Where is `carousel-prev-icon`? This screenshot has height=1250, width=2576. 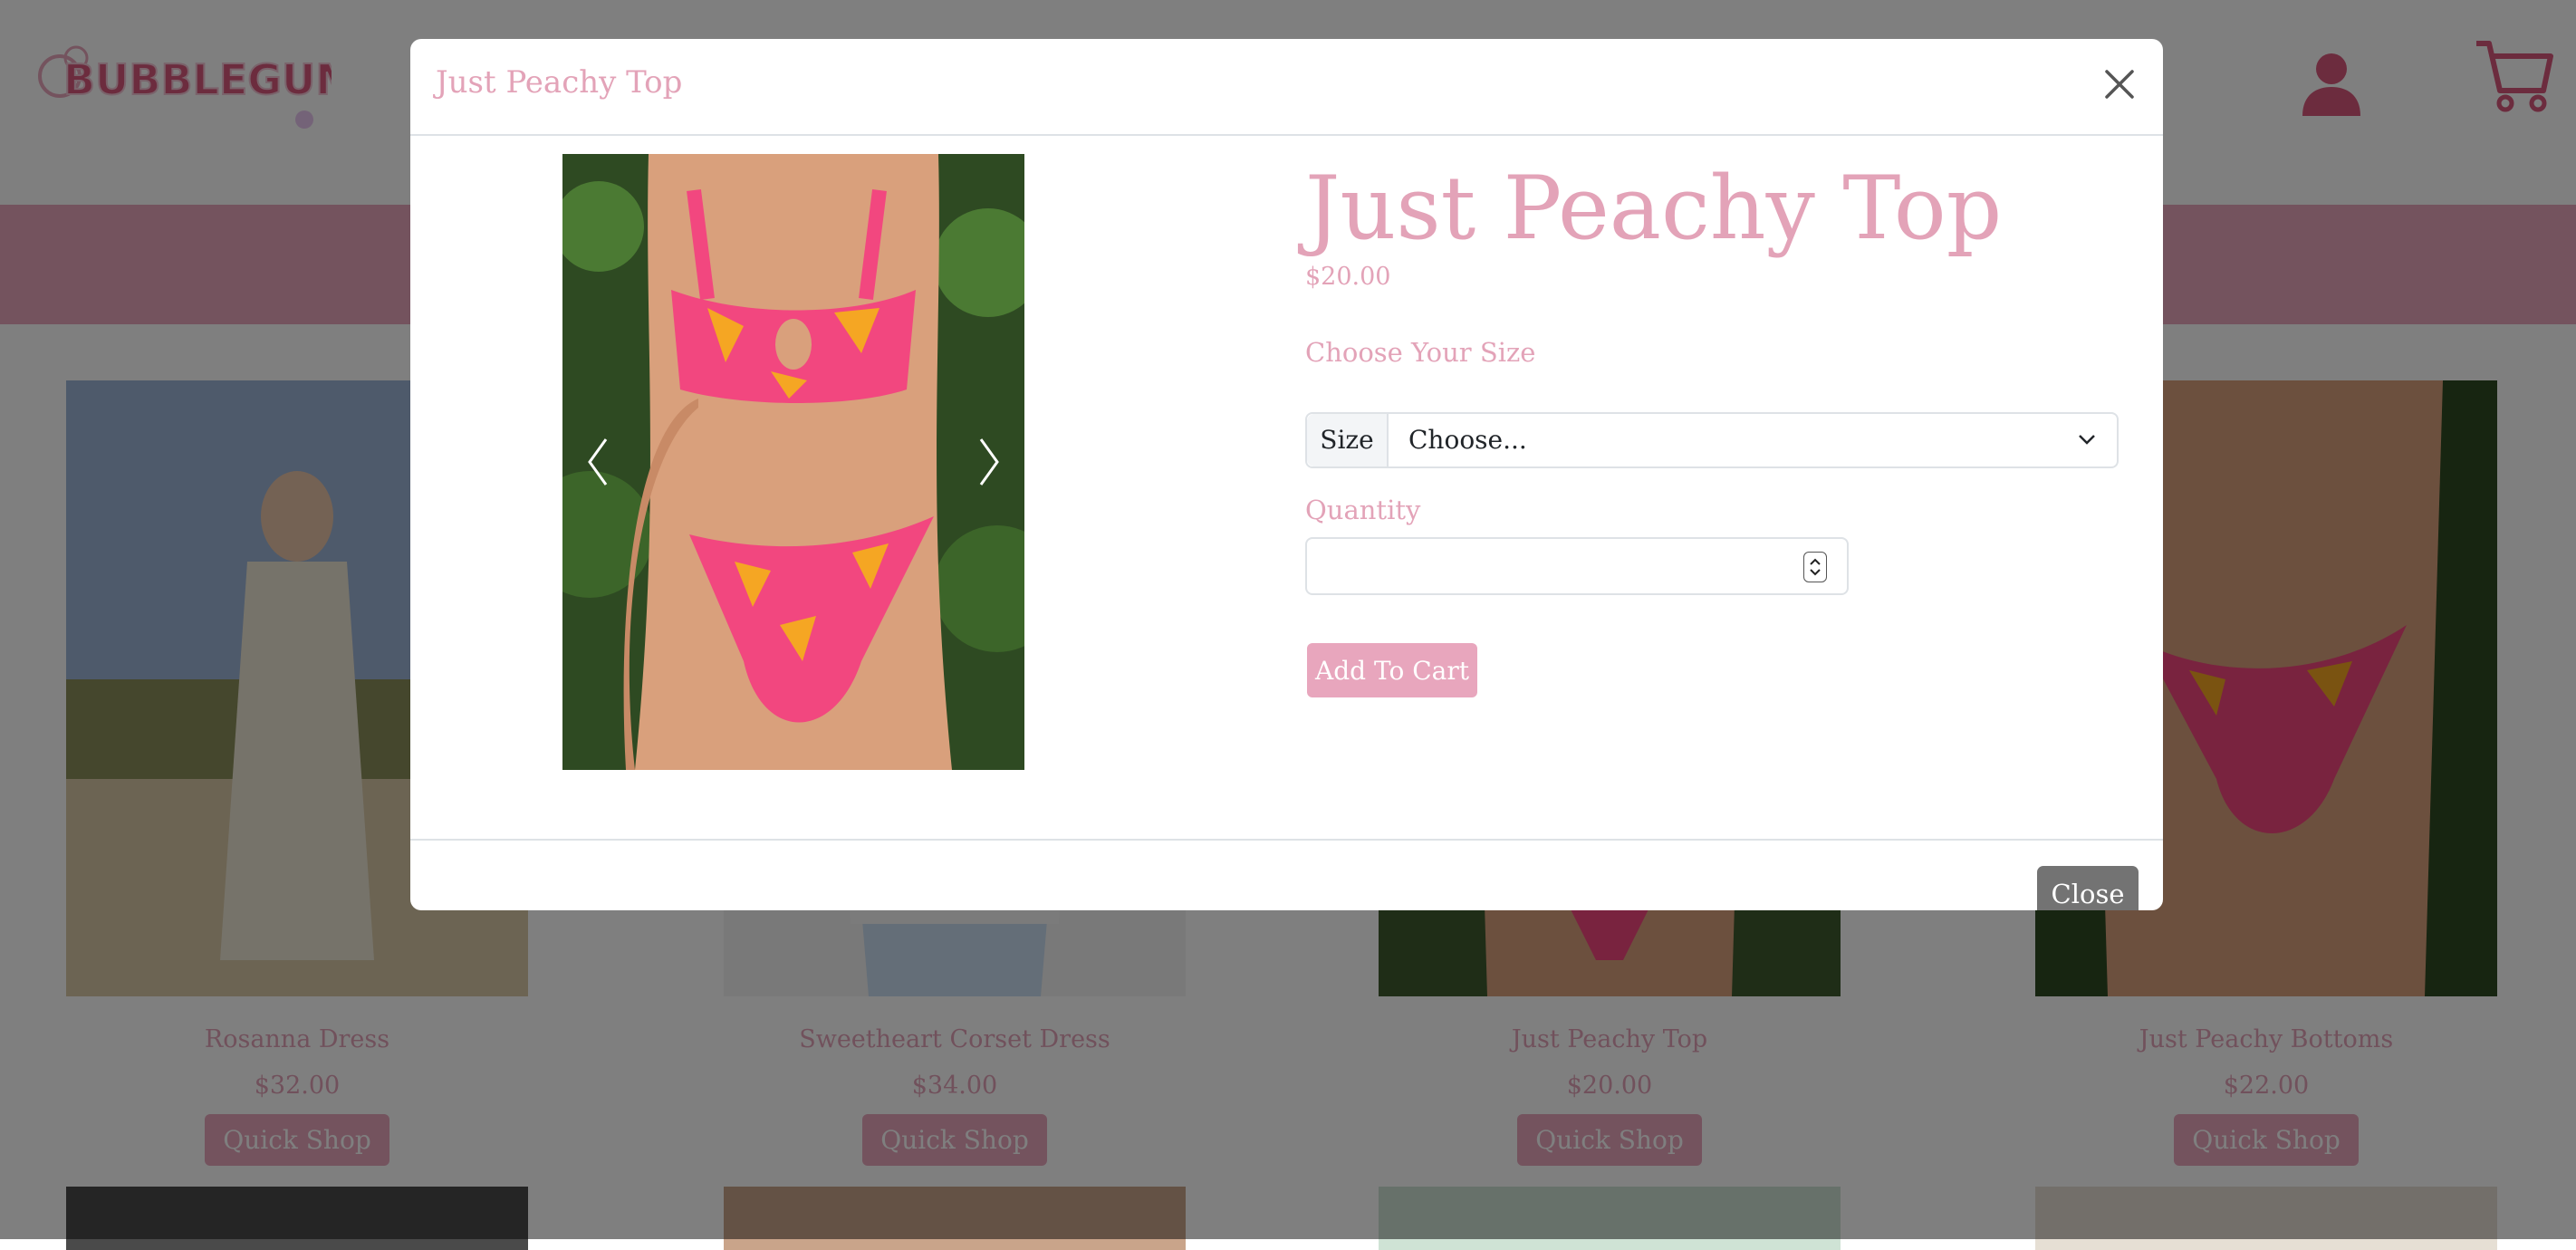
carousel-prev-icon is located at coordinates (597, 462).